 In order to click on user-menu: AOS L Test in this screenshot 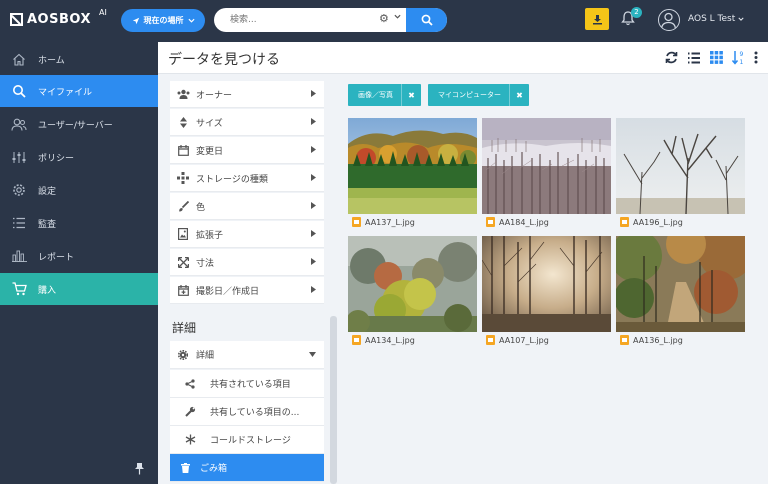, I will do `click(716, 19)`.